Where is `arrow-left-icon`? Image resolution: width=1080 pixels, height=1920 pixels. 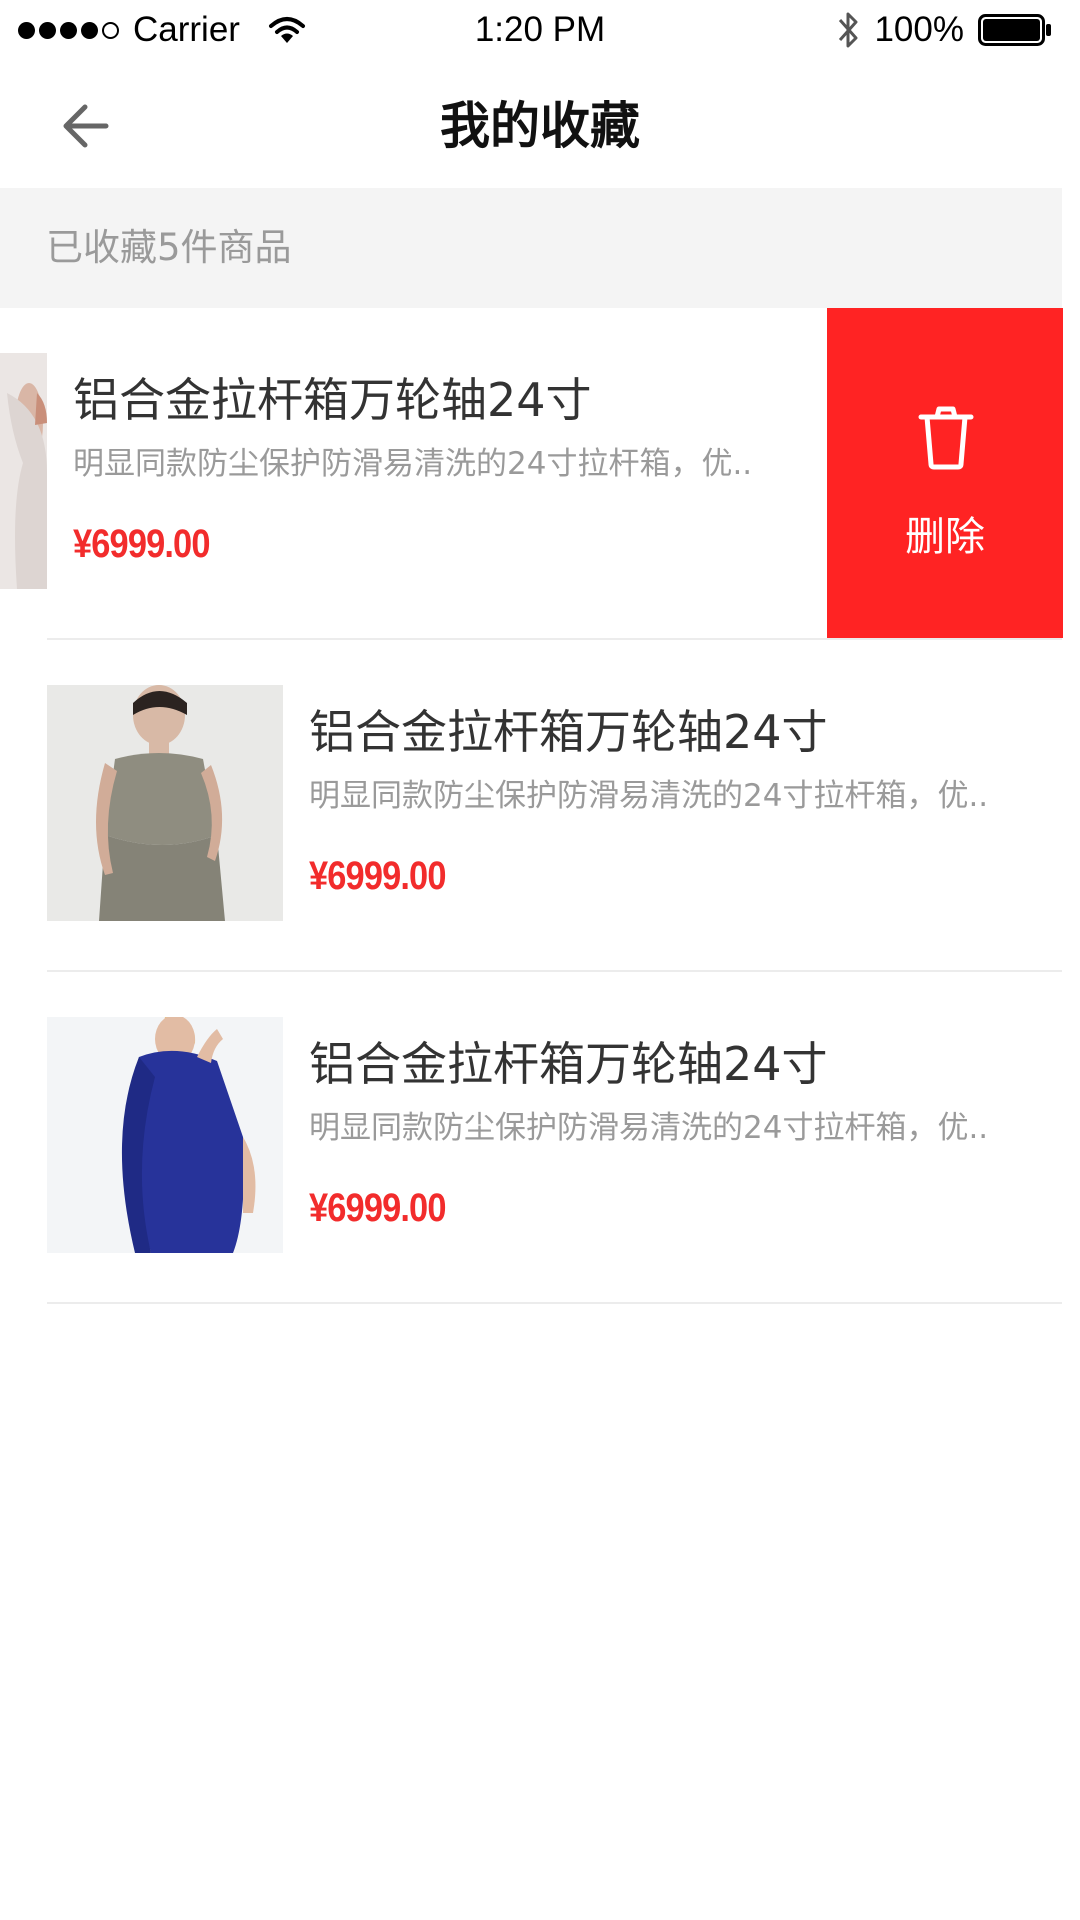
arrow-left-icon is located at coordinates (86, 126).